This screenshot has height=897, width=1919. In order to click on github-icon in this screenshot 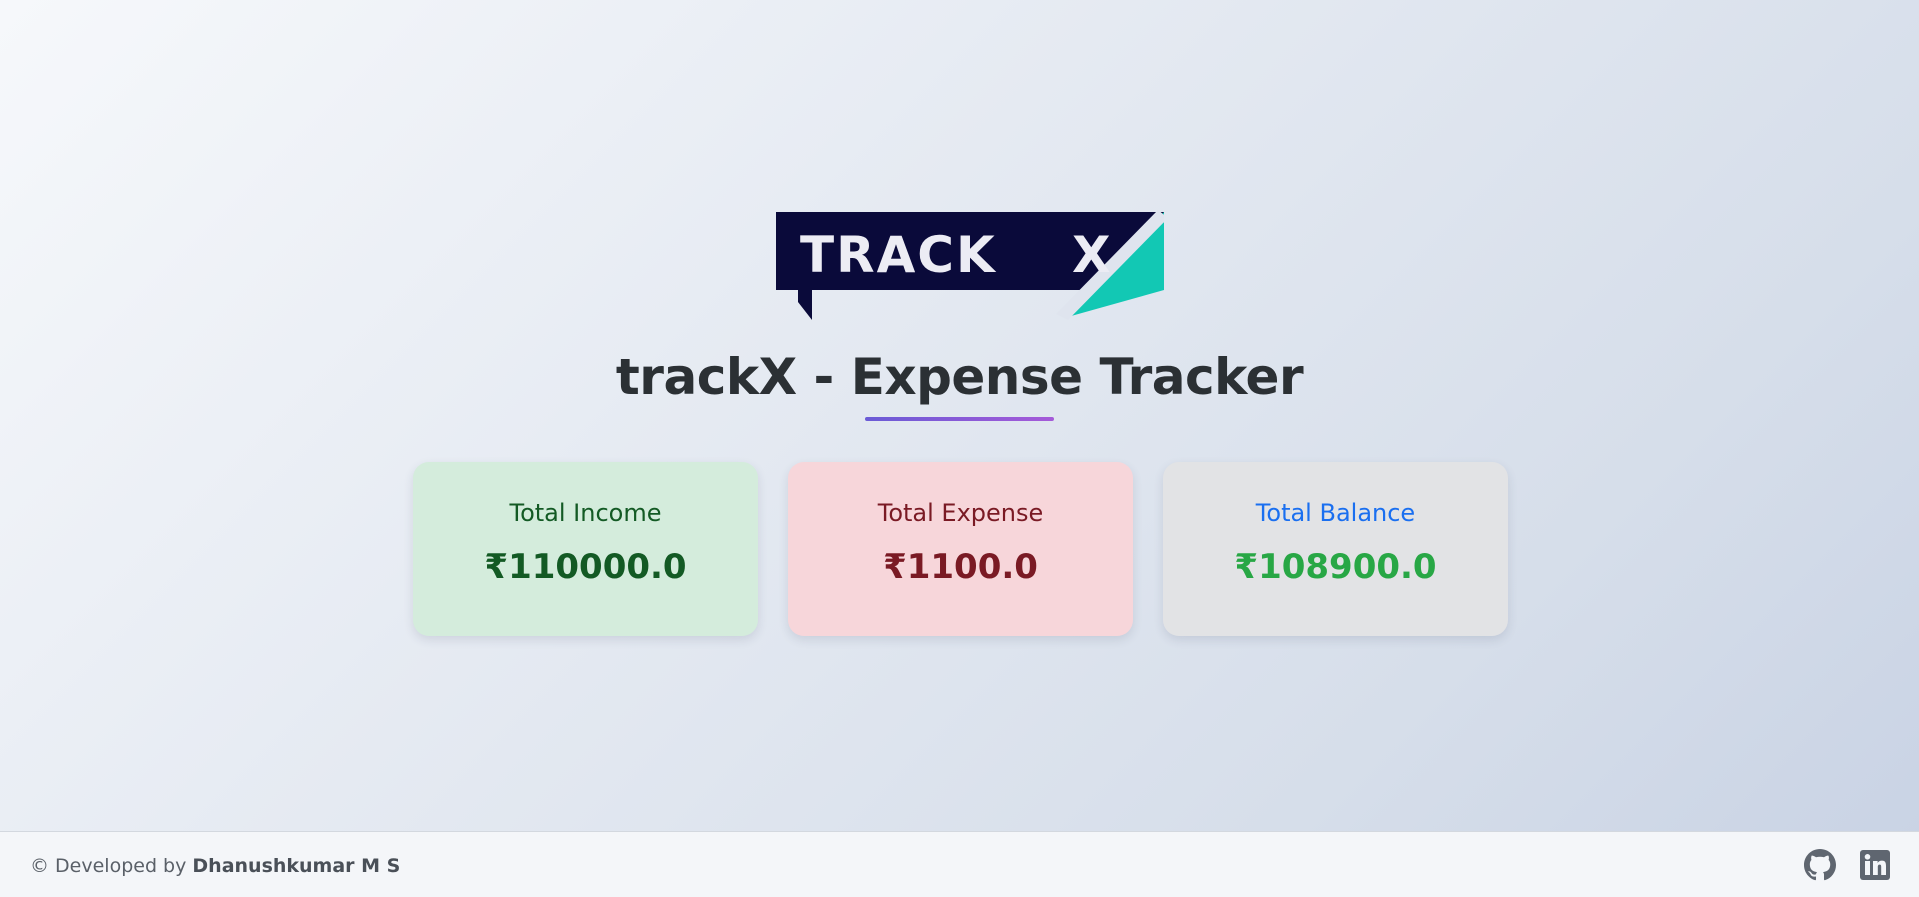, I will do `click(1820, 865)`.